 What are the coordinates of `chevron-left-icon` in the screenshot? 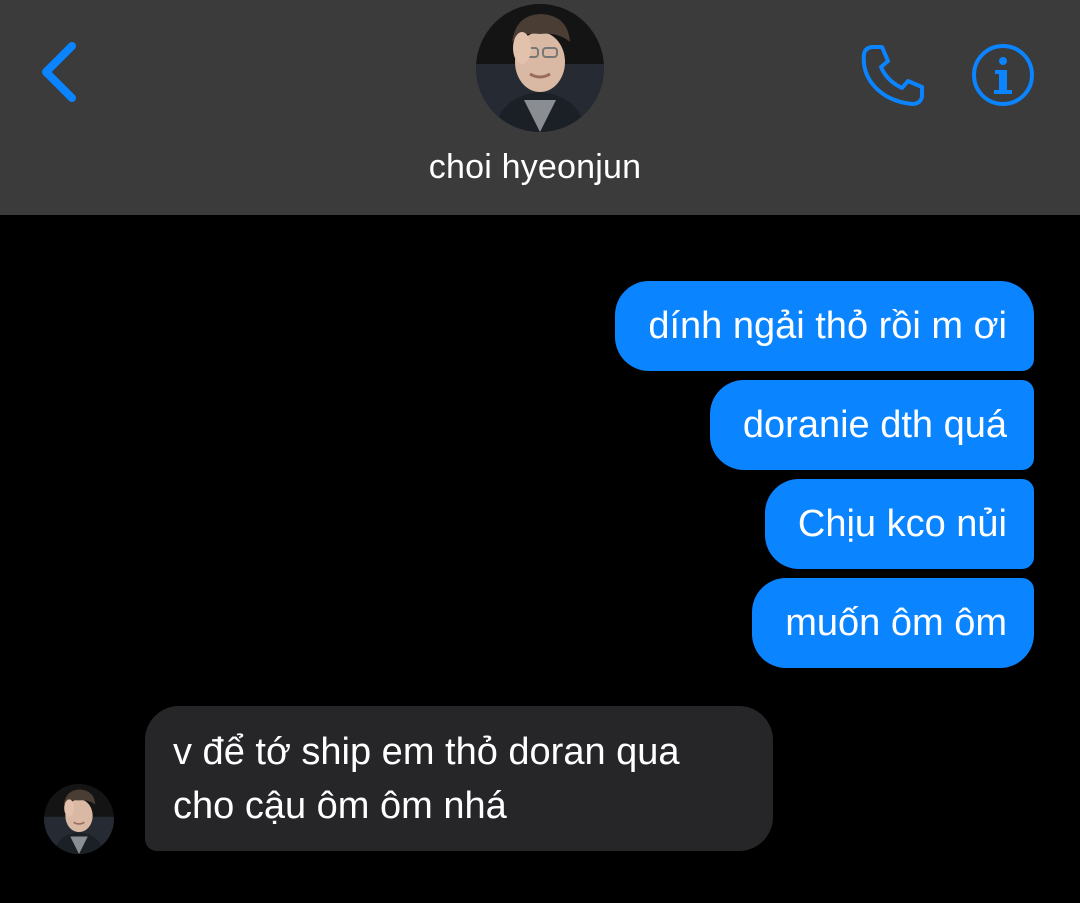 It's located at (59, 72).